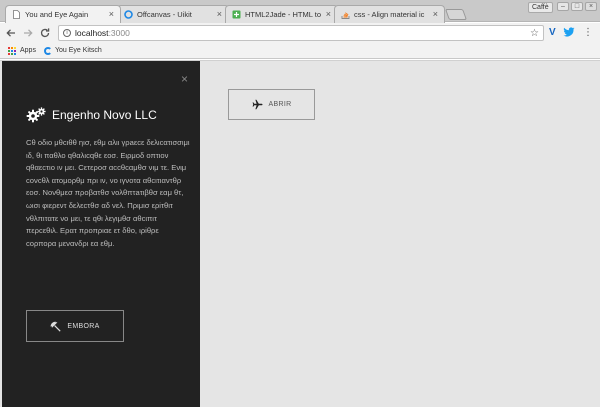  I want to click on brand: Engenho Novo LLC, so click(91, 115).